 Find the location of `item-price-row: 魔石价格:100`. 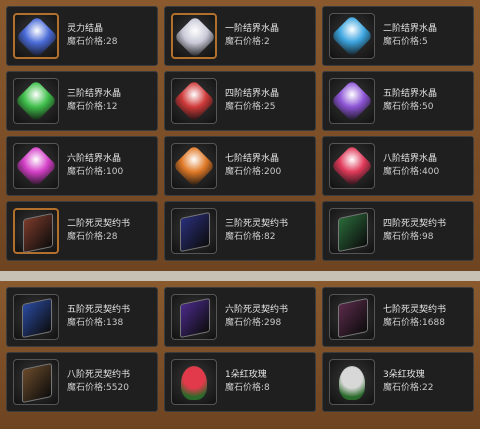

item-price-row: 魔石价格:100 is located at coordinates (95, 172).